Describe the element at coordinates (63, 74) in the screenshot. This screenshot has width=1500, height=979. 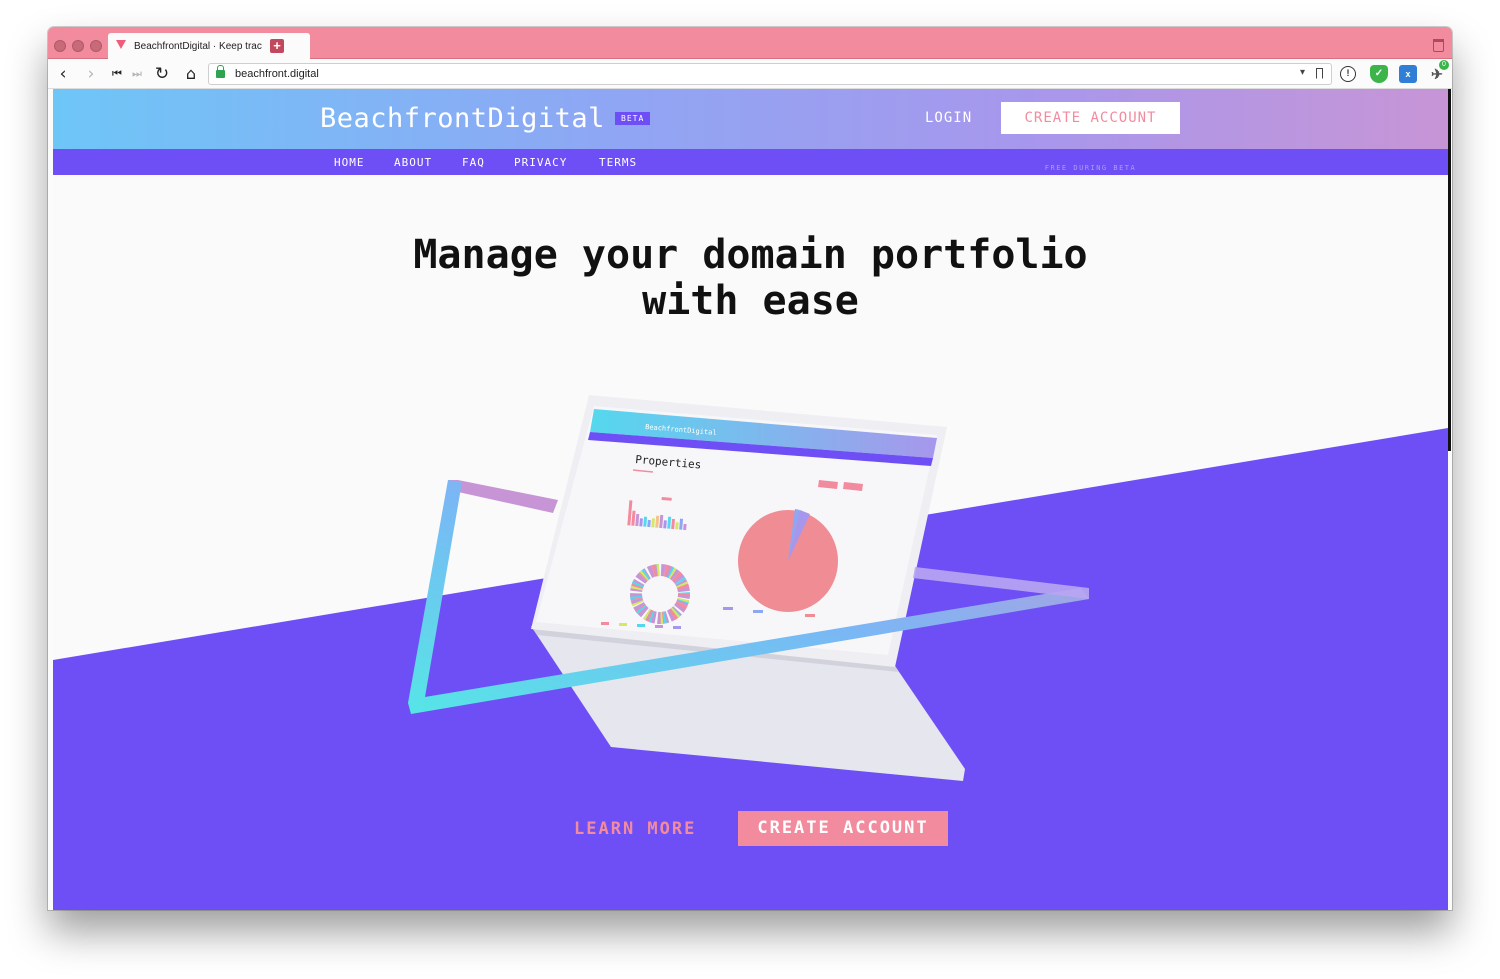
I see `back-button: ‹` at that location.